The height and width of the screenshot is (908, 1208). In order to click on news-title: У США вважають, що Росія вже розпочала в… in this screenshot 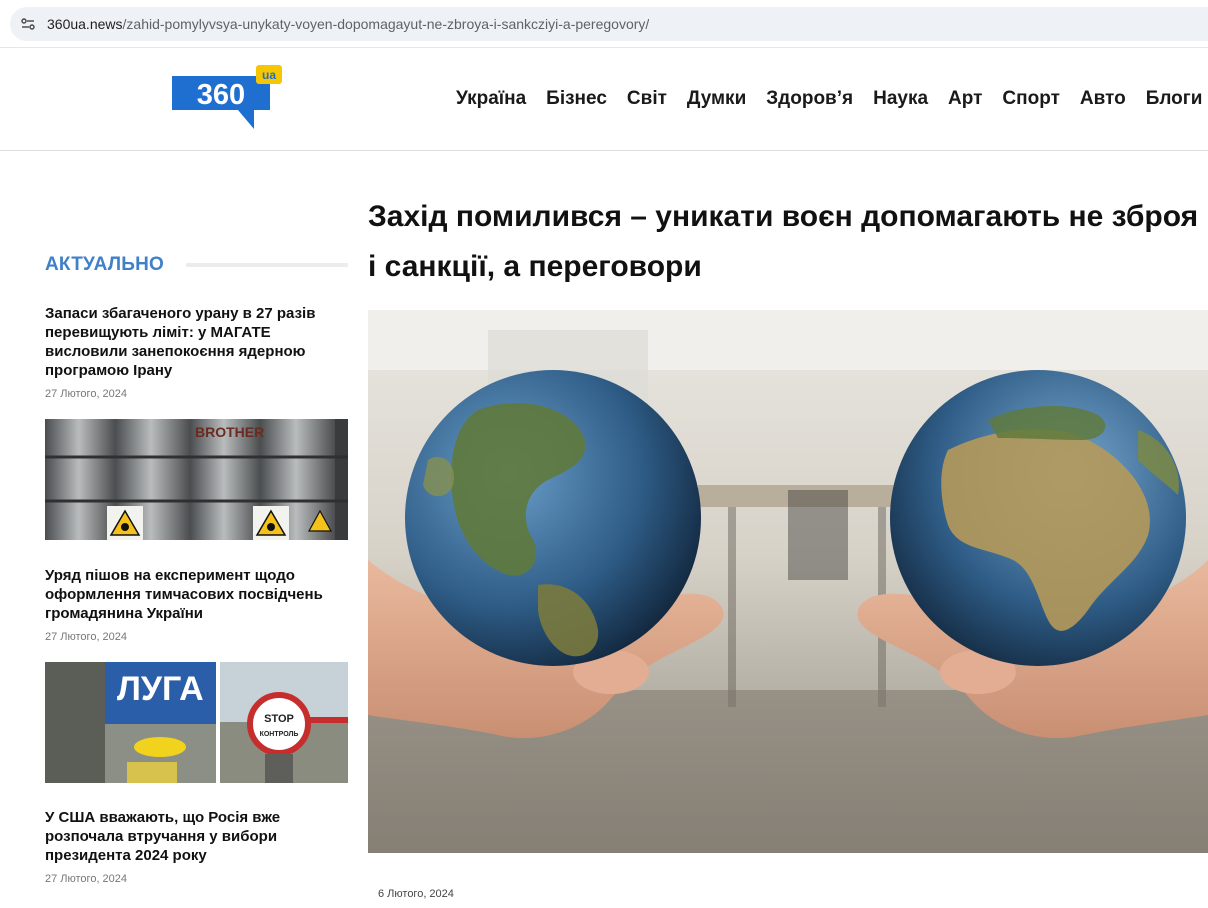, I will do `click(196, 836)`.